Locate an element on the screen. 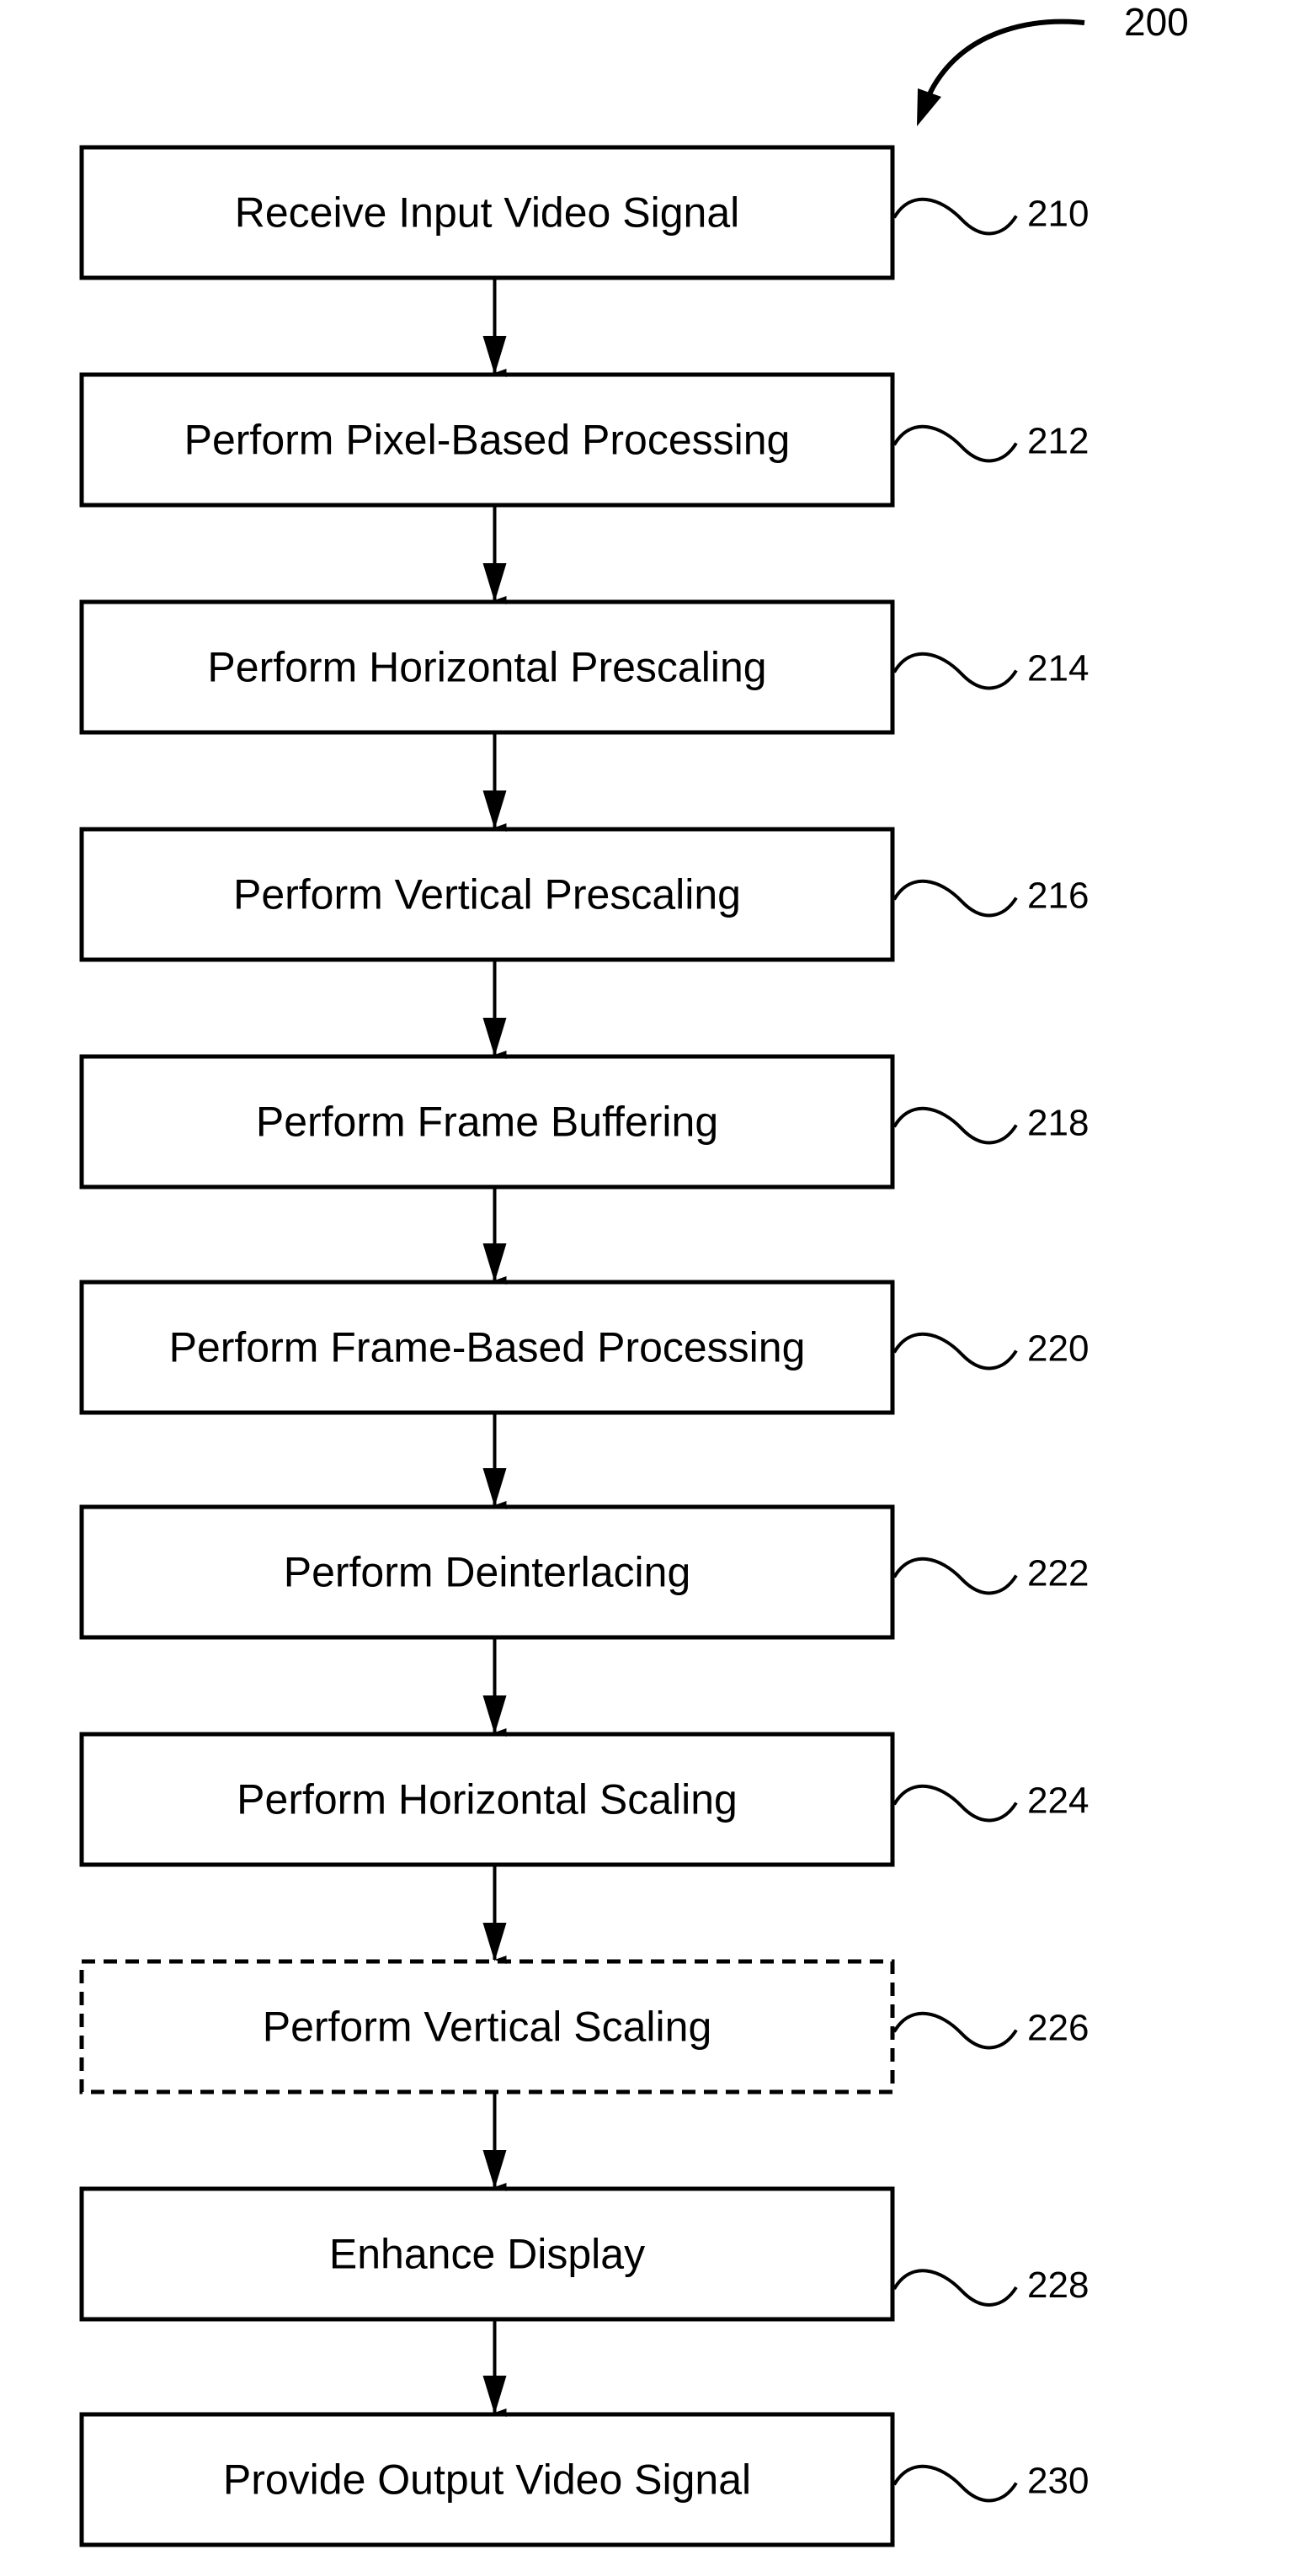 The height and width of the screenshot is (2576, 1300). step-label: Perform Vertical Prescaling is located at coordinates (487, 894).